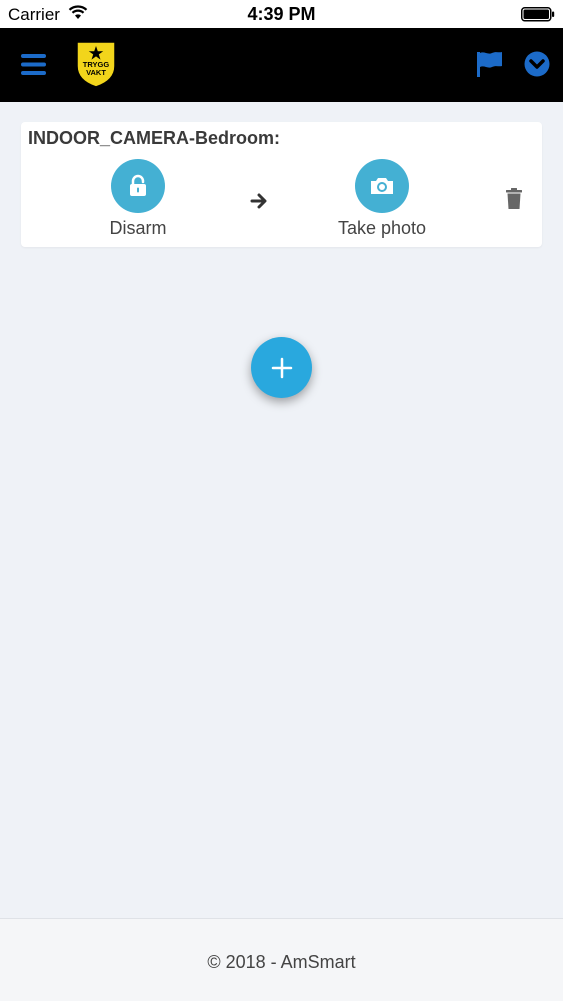  I want to click on rule-card: INDOOR_CAMERA-Bedroom: Disarm Take photo, so click(281, 184).